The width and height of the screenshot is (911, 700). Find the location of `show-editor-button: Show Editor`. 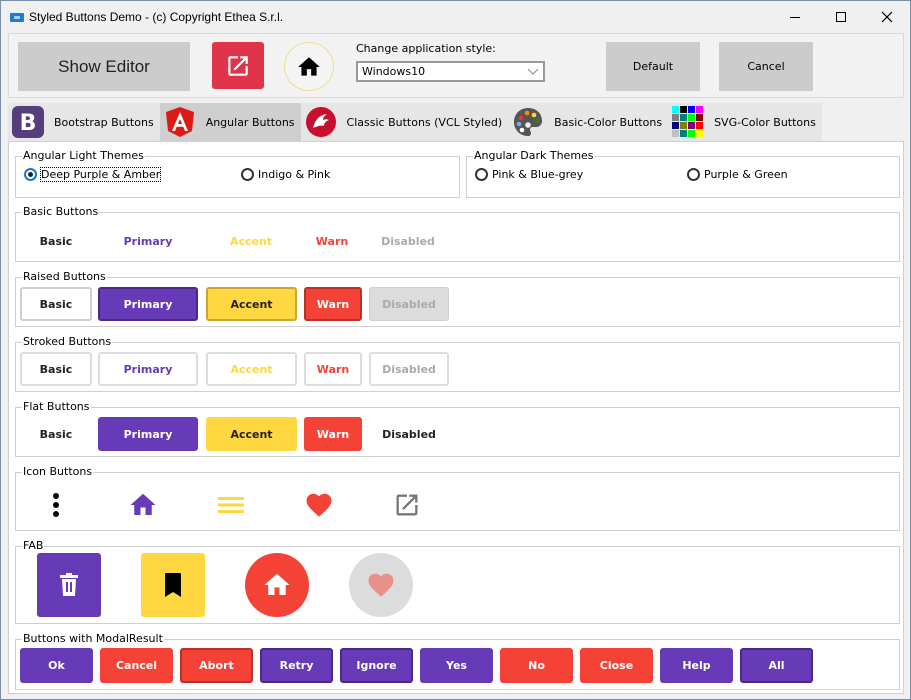

show-editor-button: Show Editor is located at coordinates (104, 66).